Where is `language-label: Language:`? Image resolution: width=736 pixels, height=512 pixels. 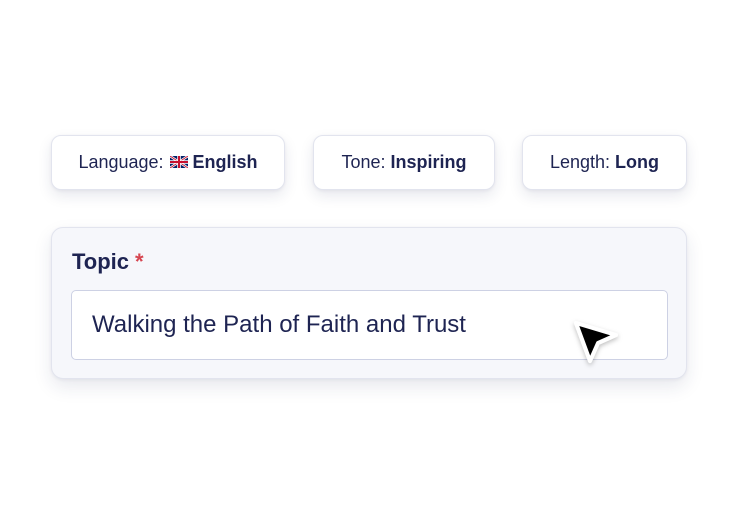 language-label: Language: is located at coordinates (121, 162).